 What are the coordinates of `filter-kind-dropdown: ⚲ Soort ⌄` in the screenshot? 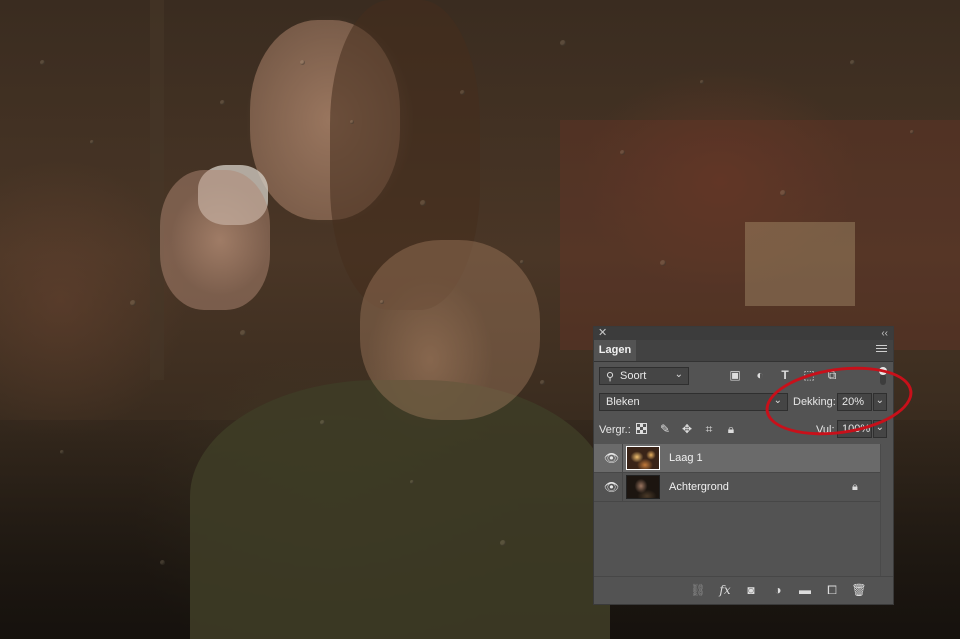 It's located at (644, 376).